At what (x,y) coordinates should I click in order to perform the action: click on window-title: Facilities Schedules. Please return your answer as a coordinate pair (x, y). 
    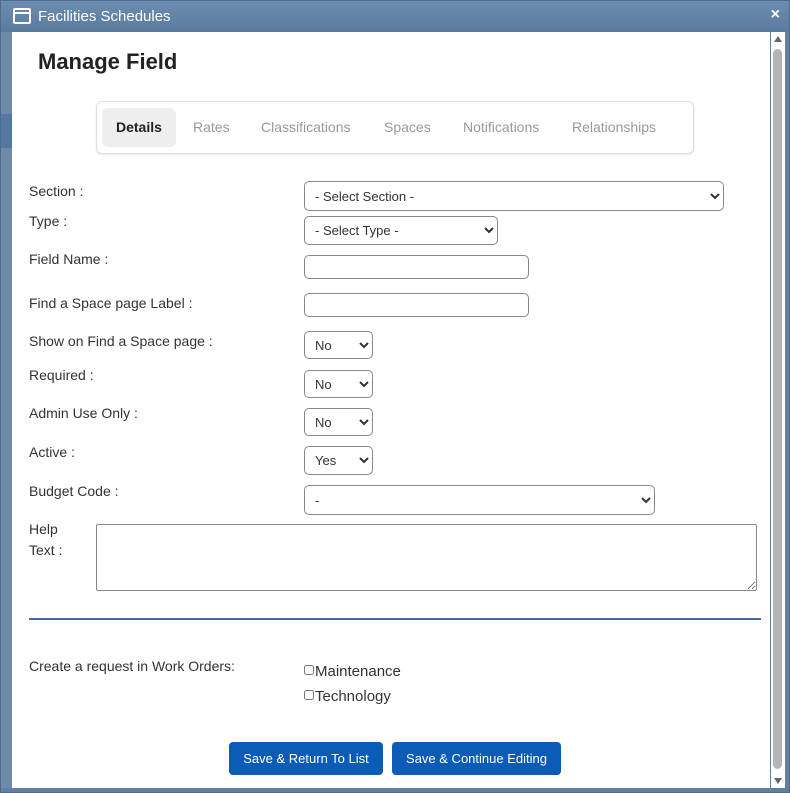
    Looking at the image, I should click on (104, 16).